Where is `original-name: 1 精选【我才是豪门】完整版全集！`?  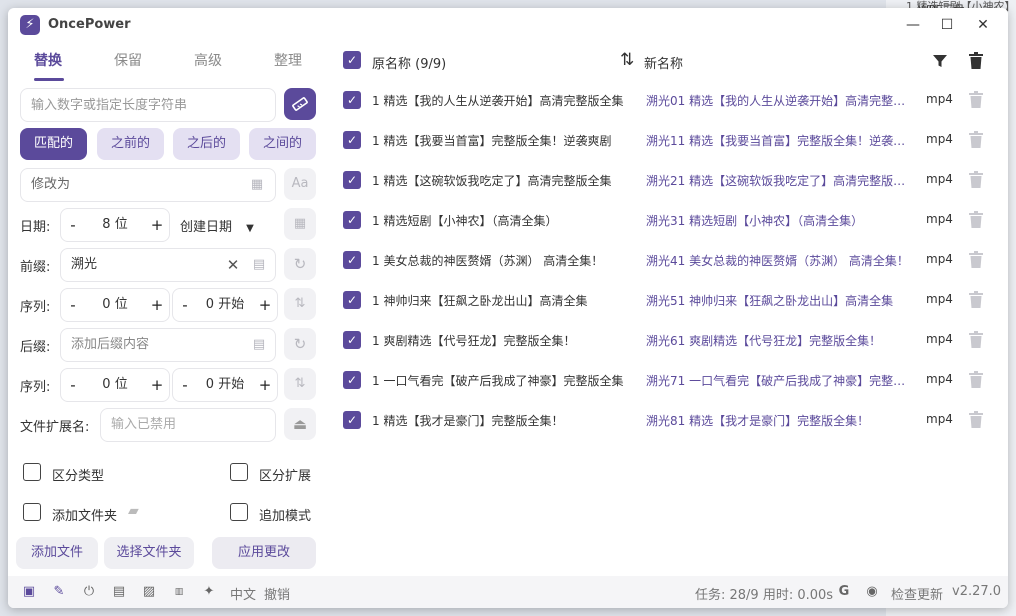
original-name: 1 精选【我才是豪门】完整版全集！ is located at coordinates (468, 421).